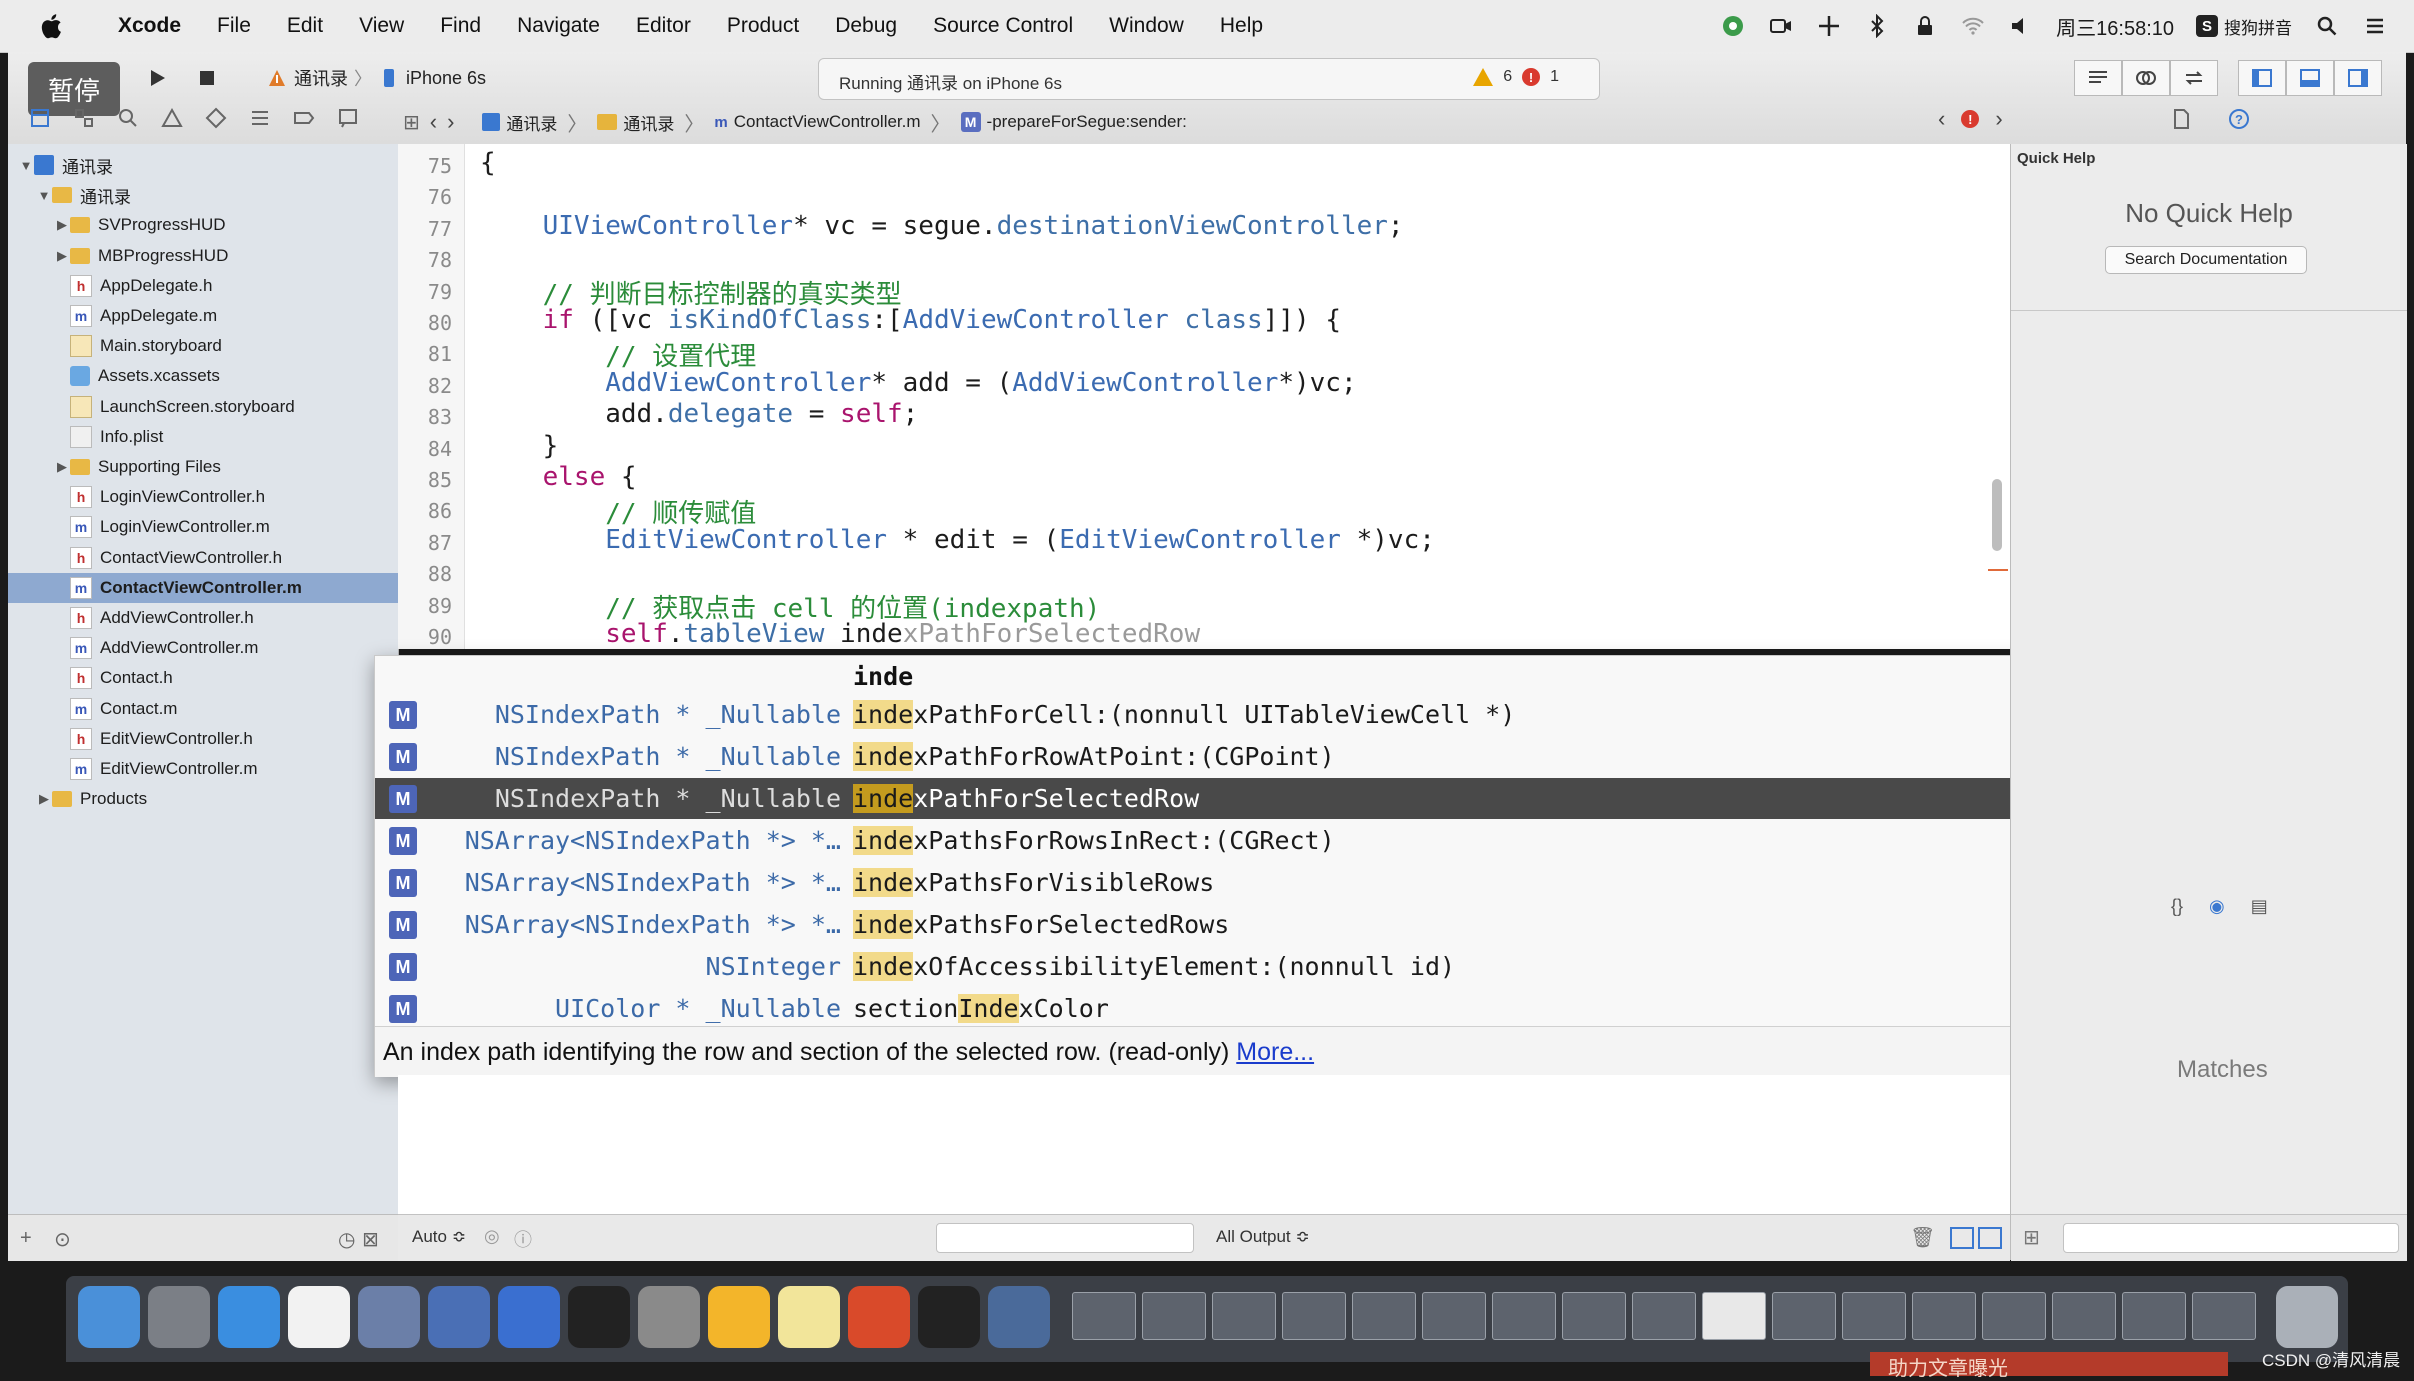  I want to click on toggle-inspector-button, so click(2358, 78).